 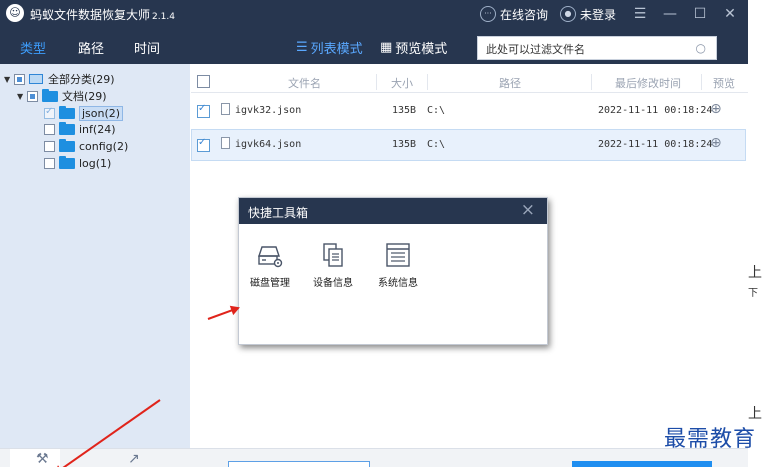 I want to click on title-bar-actions: ··· 在线咨询 ● 未登录 ☰ — ☐ ✕, so click(x=613, y=14).